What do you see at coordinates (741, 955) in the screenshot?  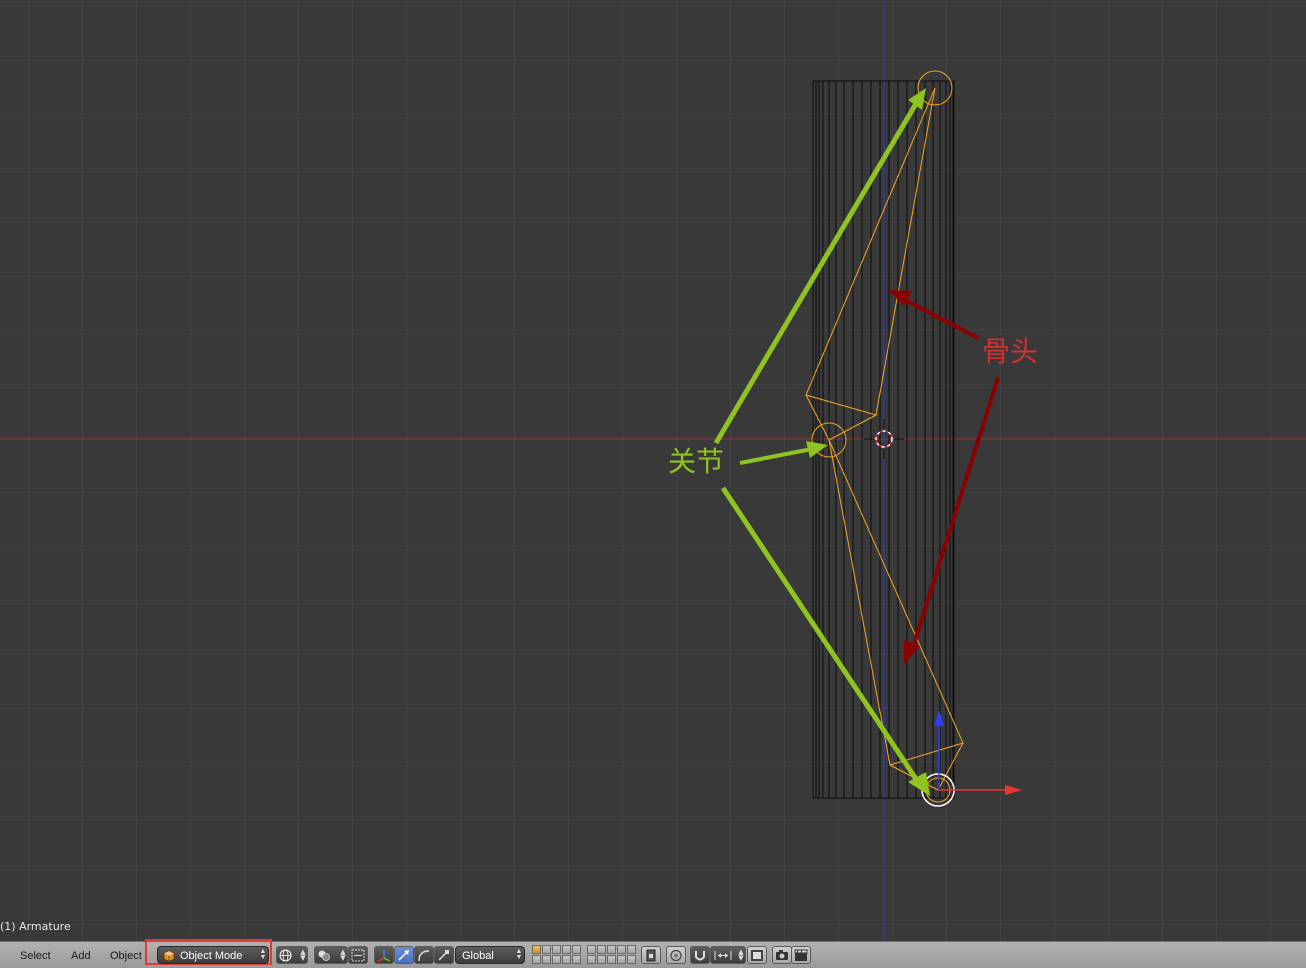 I see `snap-arrows-icon: ▲ ▼` at bounding box center [741, 955].